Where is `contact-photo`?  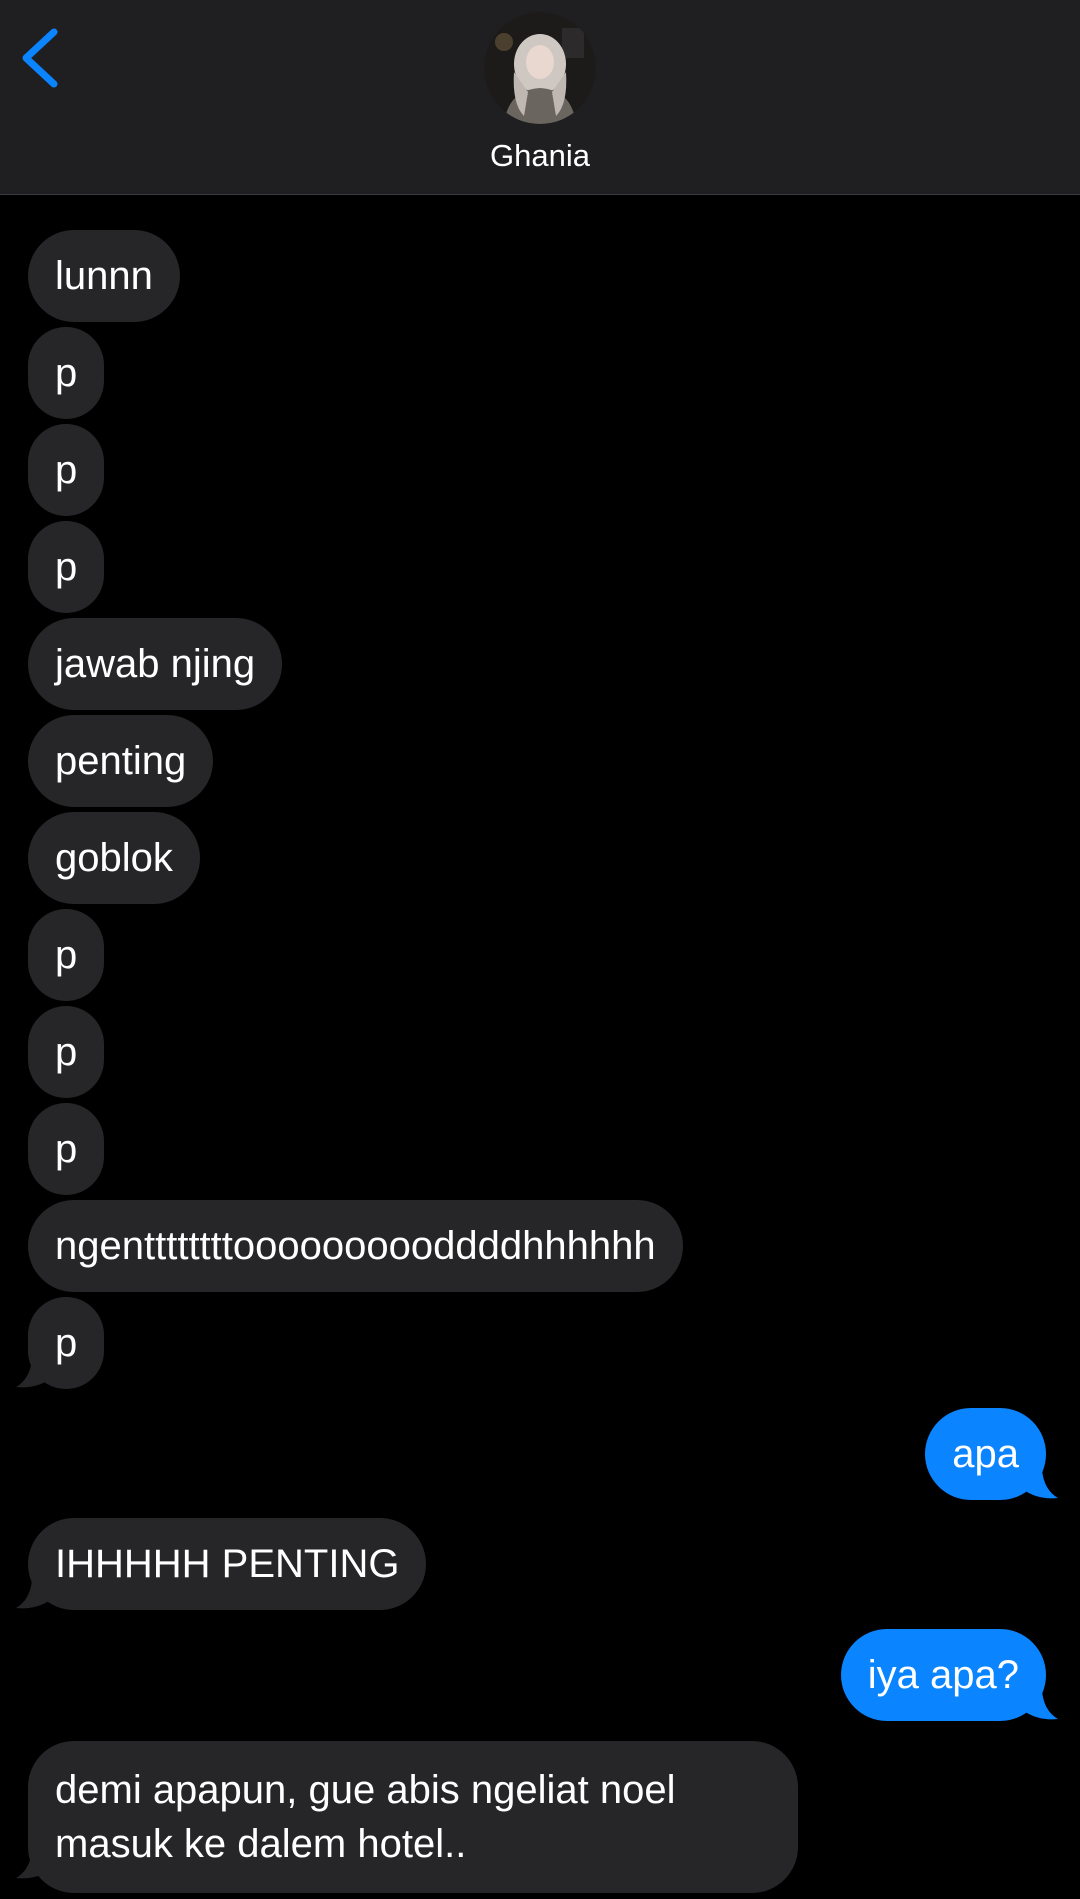 contact-photo is located at coordinates (540, 68).